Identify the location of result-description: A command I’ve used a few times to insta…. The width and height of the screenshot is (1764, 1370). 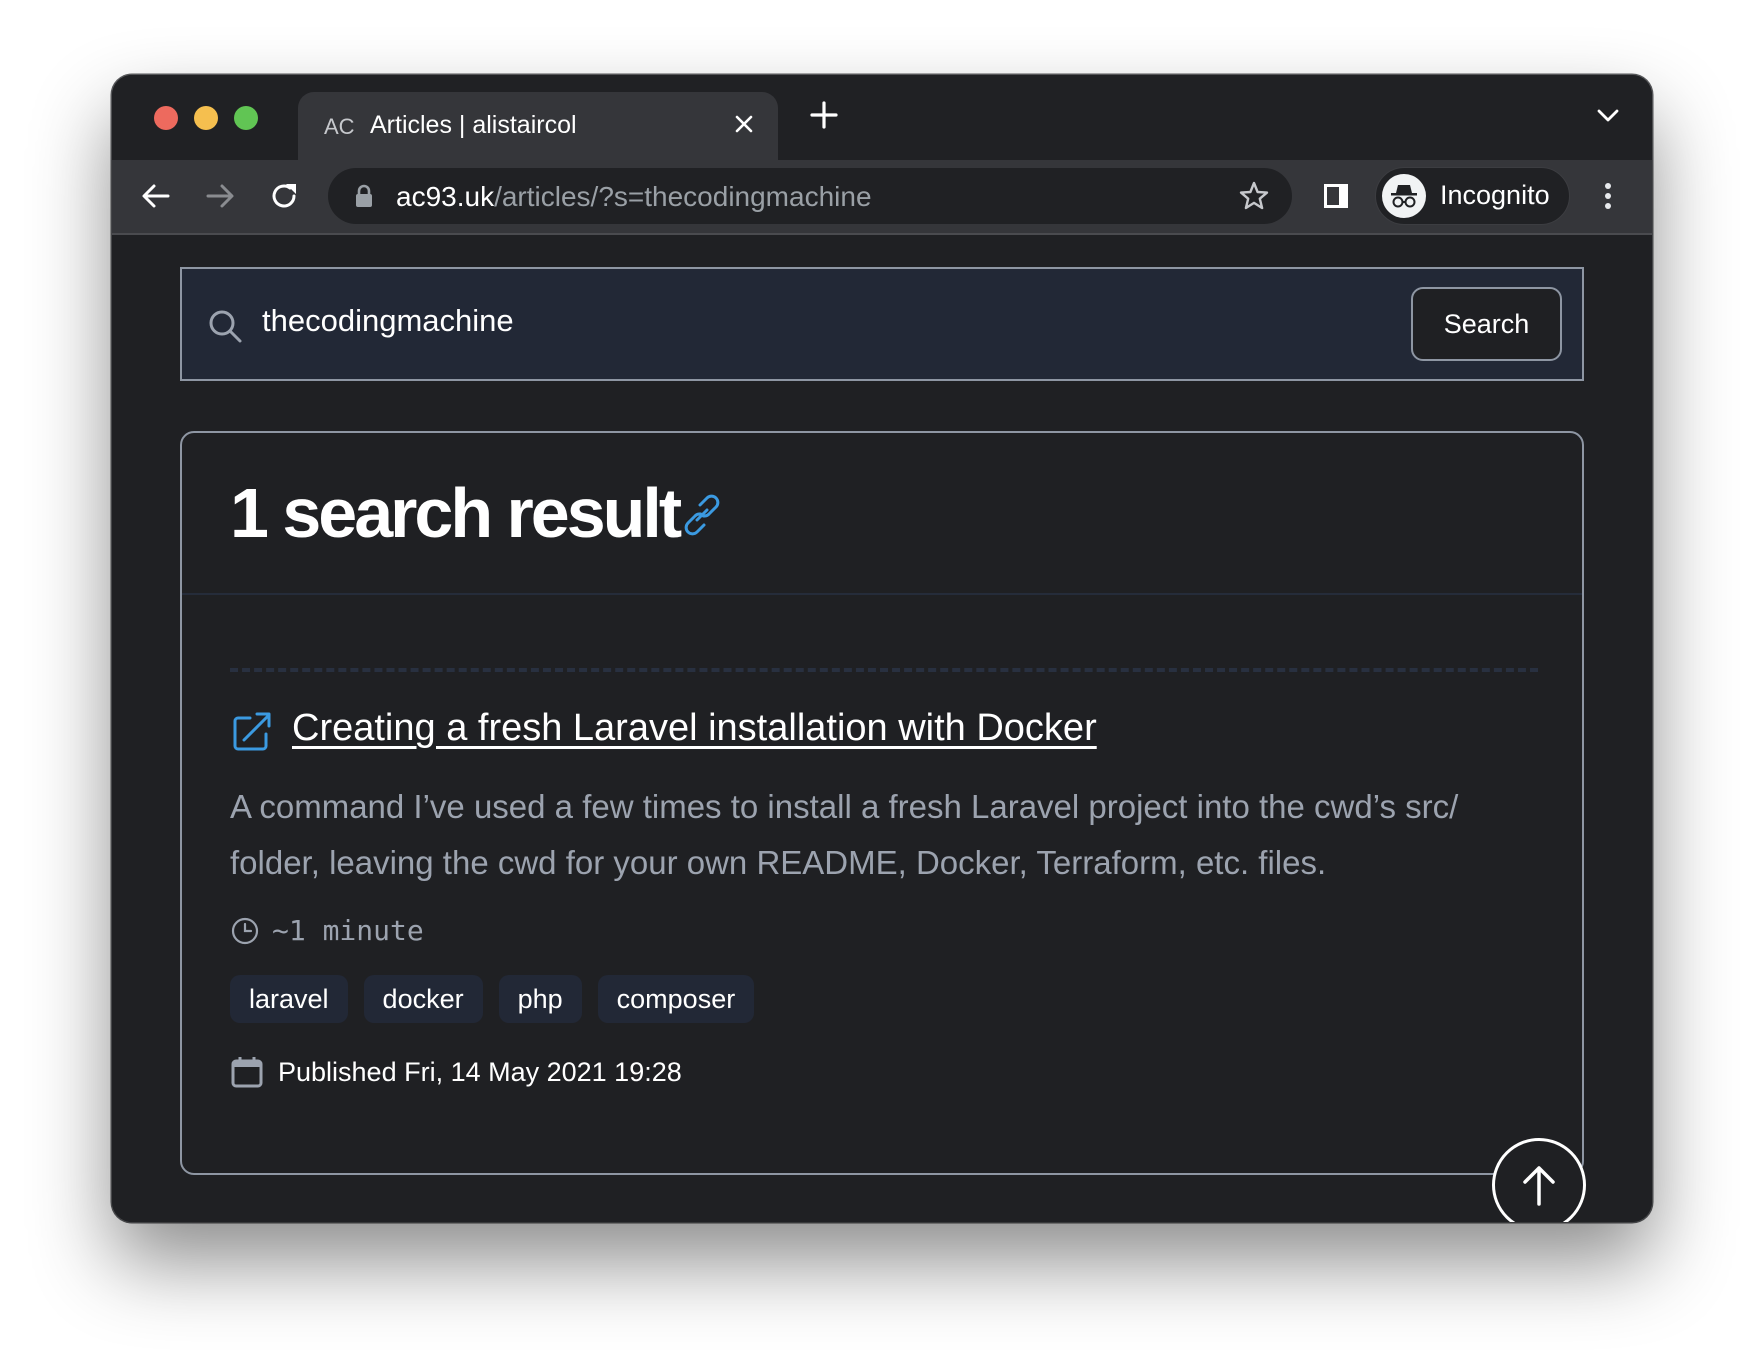
(844, 834).